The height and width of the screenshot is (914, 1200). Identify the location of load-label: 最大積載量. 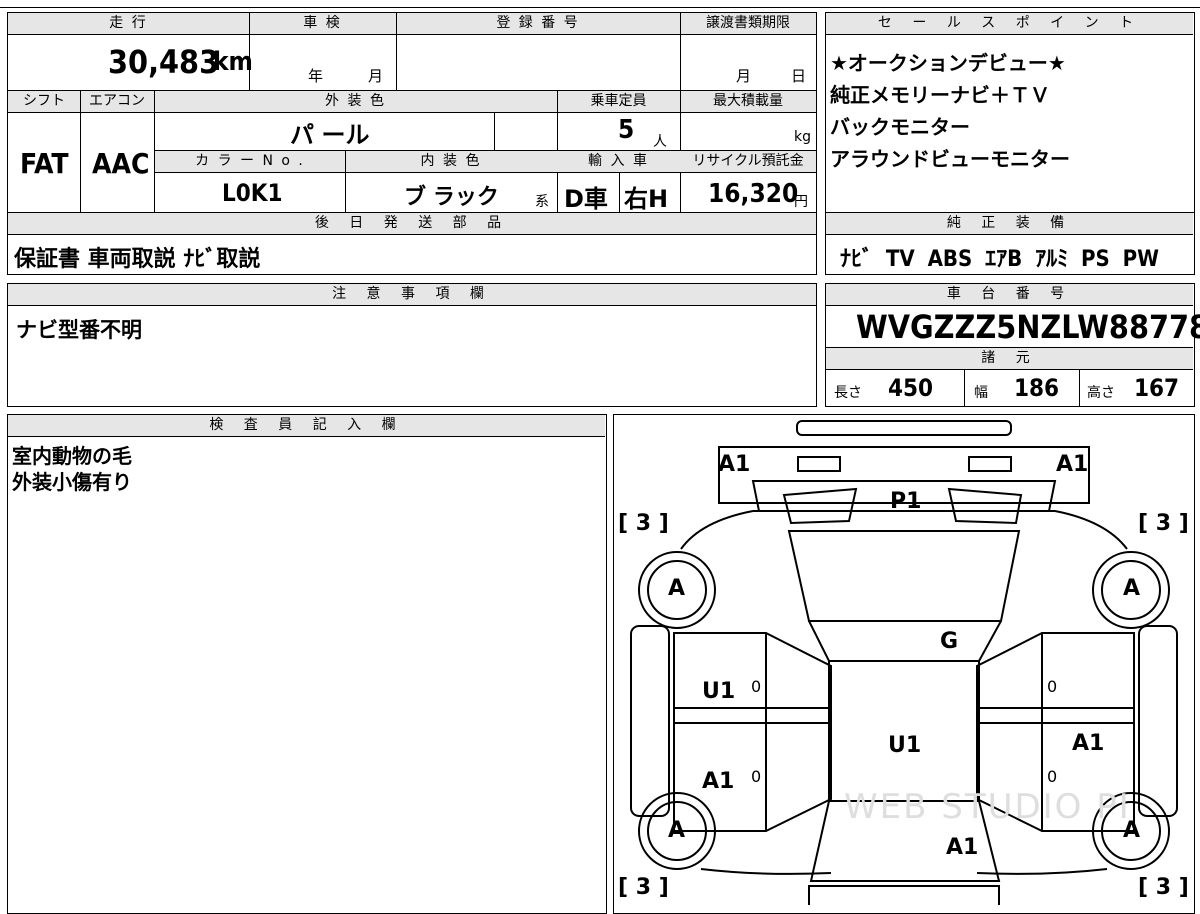
(748, 102).